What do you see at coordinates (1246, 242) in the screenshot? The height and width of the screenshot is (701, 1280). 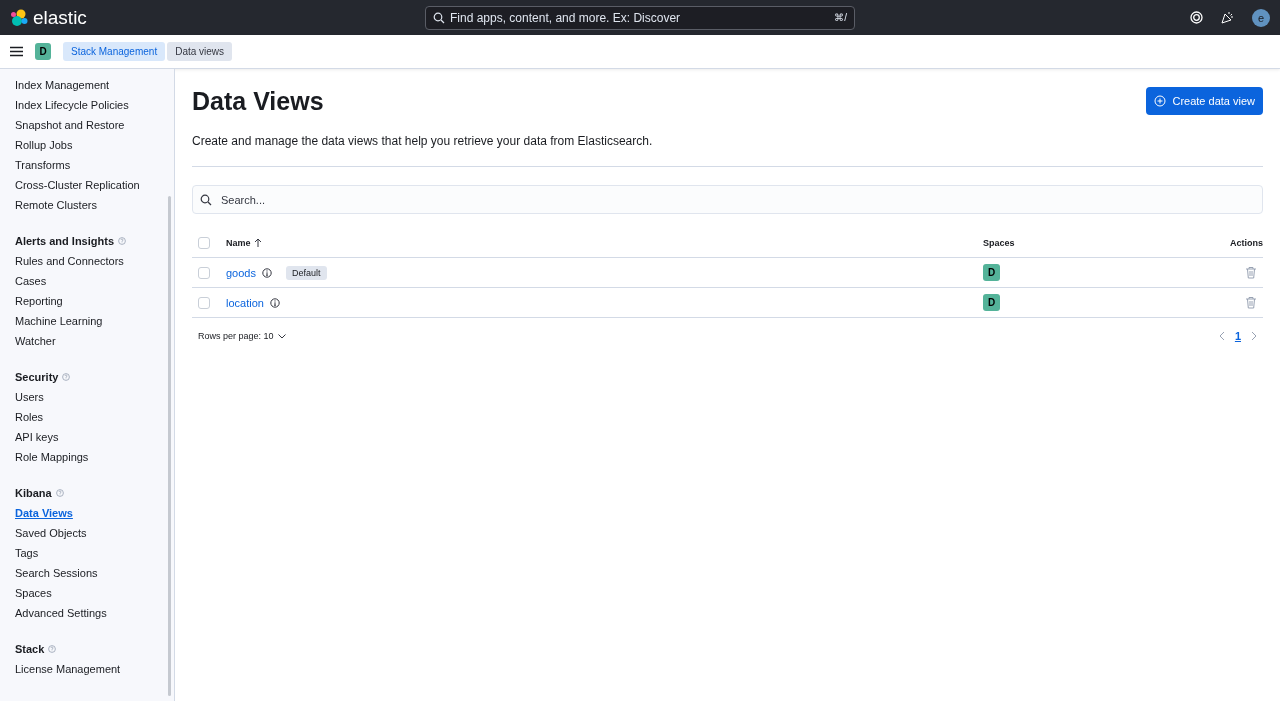 I see `column-header: Actions` at bounding box center [1246, 242].